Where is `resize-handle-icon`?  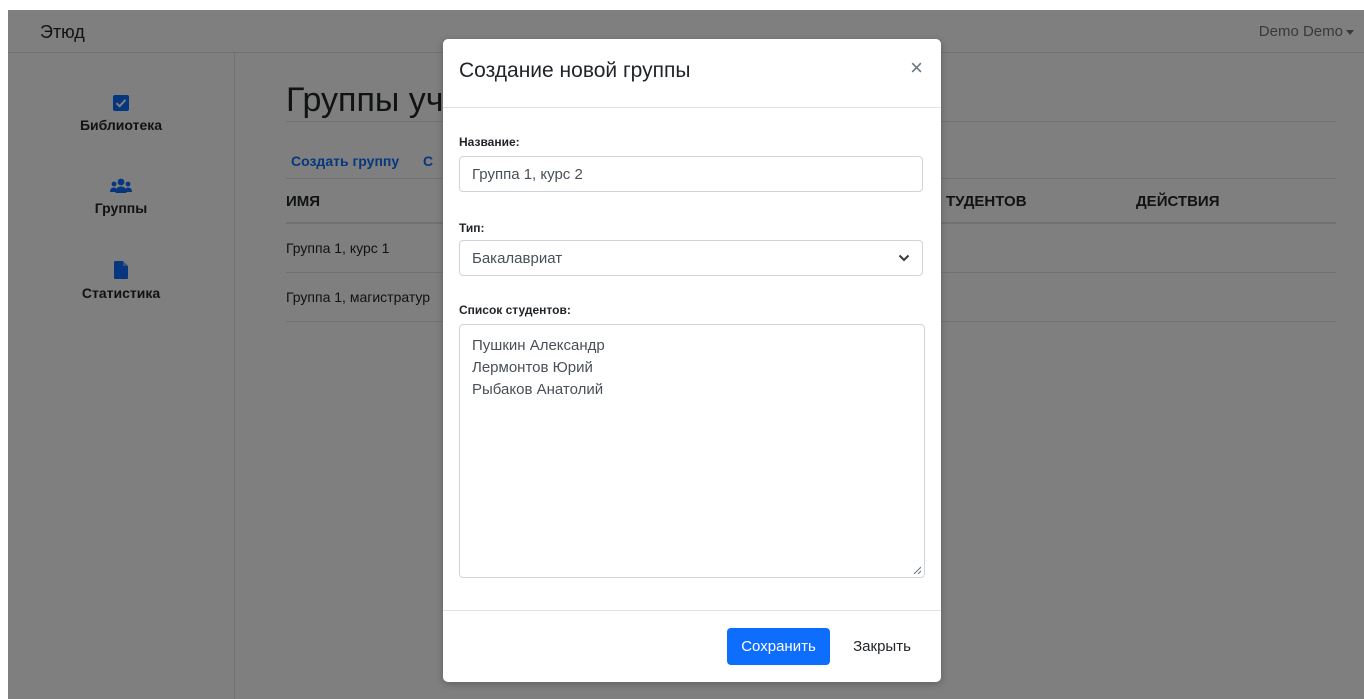 resize-handle-icon is located at coordinates (917, 570).